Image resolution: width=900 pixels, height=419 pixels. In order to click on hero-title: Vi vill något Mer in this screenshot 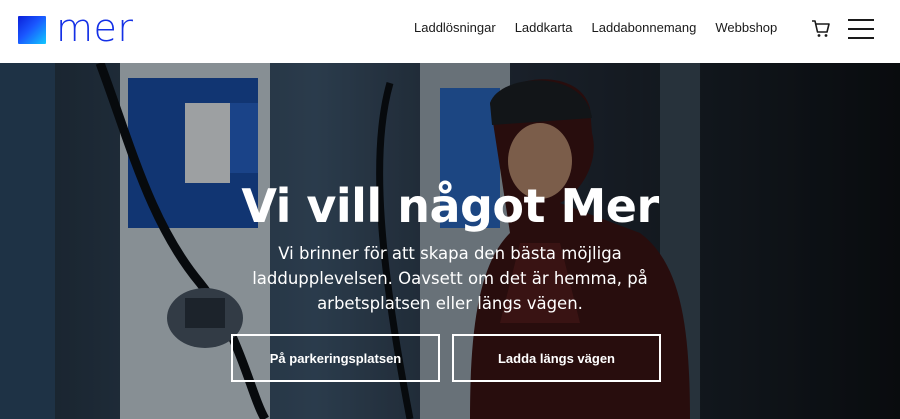, I will do `click(450, 206)`.